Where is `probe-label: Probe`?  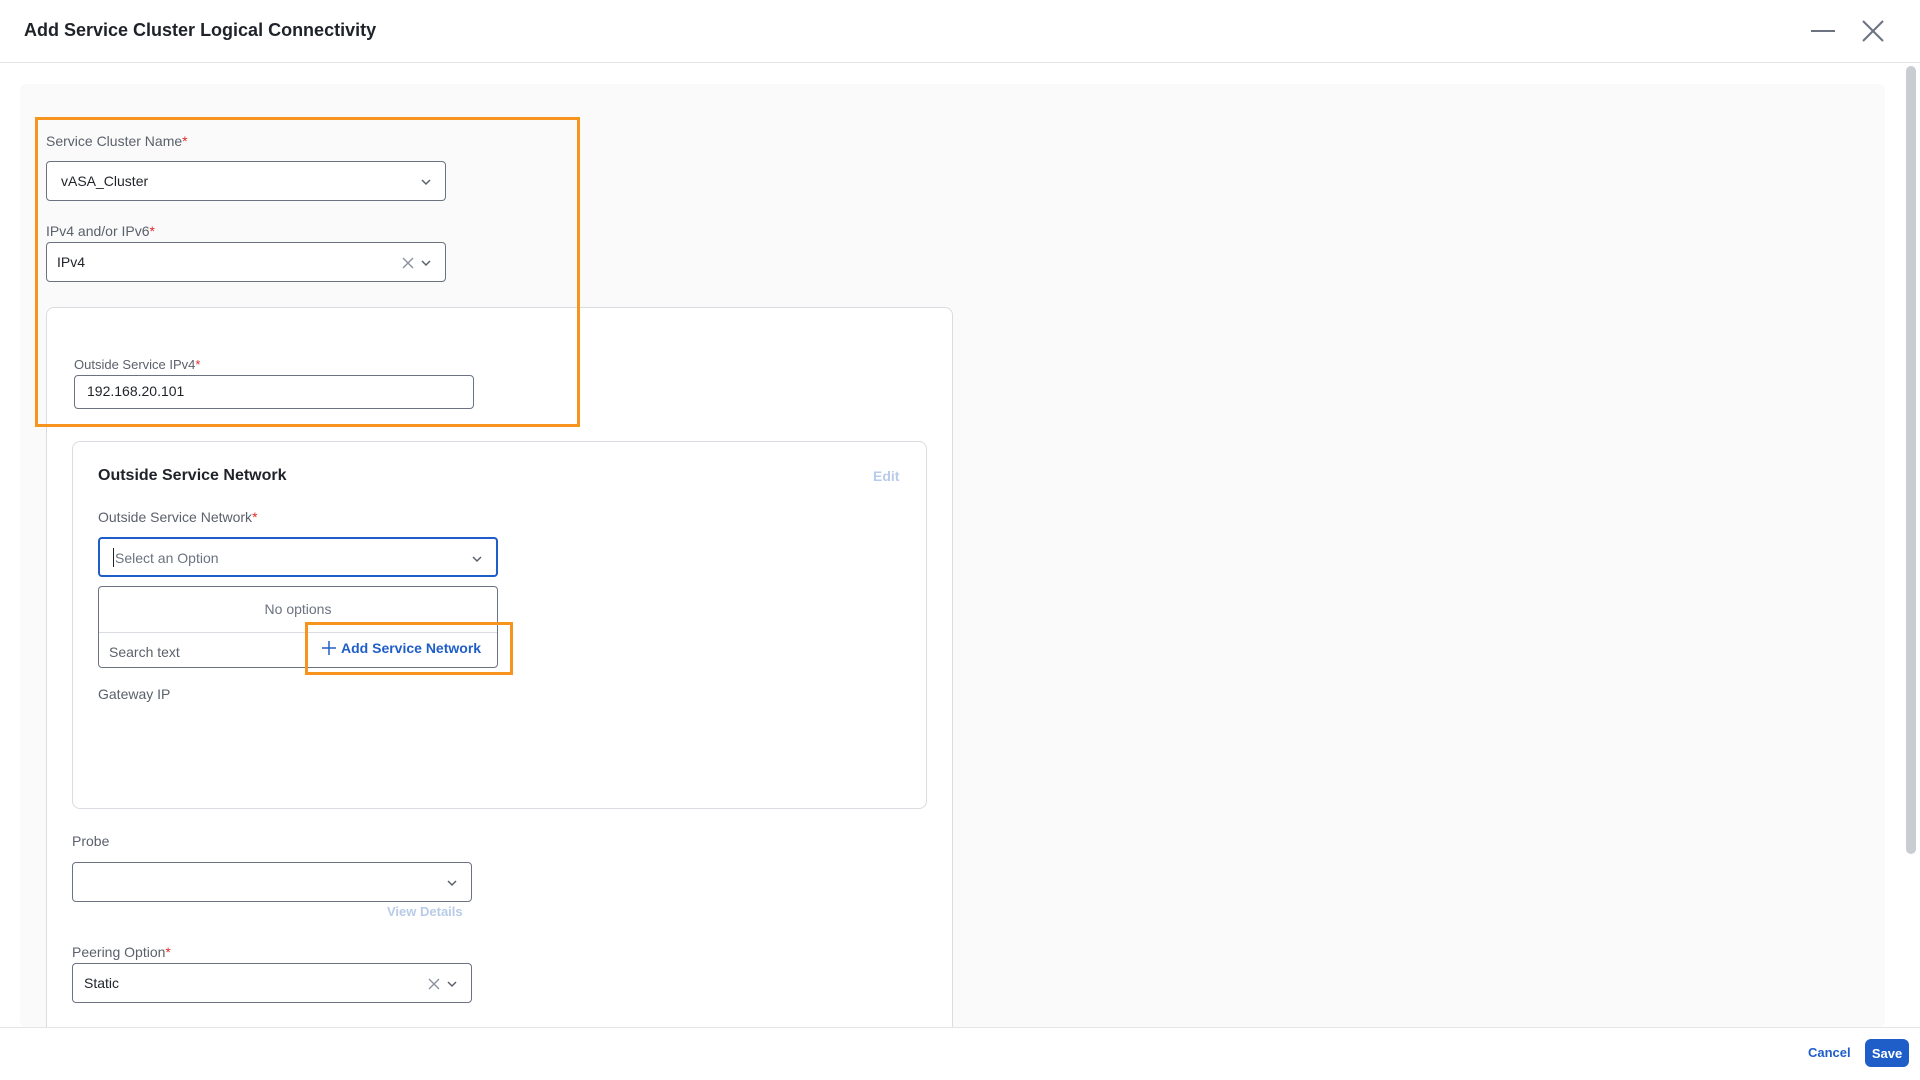
probe-label: Probe is located at coordinates (91, 841).